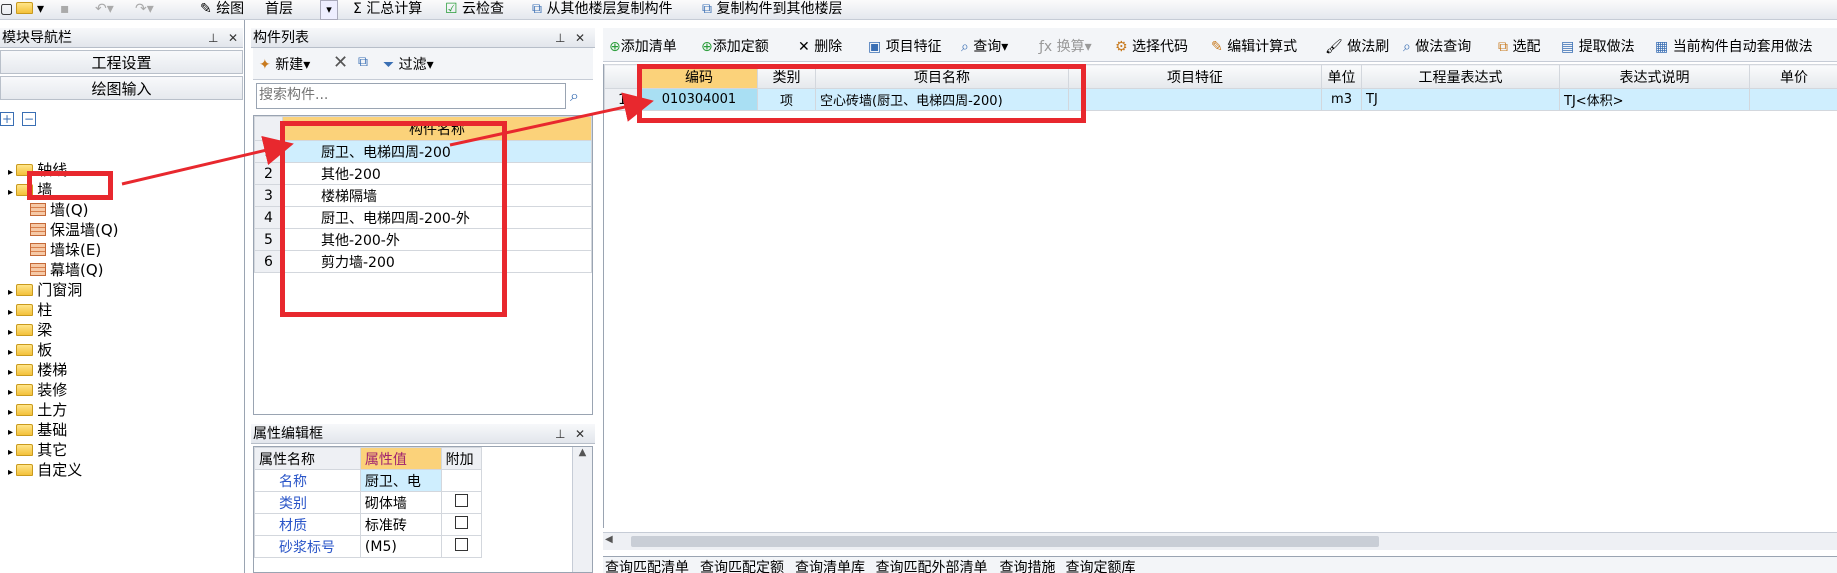 The height and width of the screenshot is (573, 1837). What do you see at coordinates (551, 119) in the screenshot?
I see `arrow-list-to-grid` at bounding box center [551, 119].